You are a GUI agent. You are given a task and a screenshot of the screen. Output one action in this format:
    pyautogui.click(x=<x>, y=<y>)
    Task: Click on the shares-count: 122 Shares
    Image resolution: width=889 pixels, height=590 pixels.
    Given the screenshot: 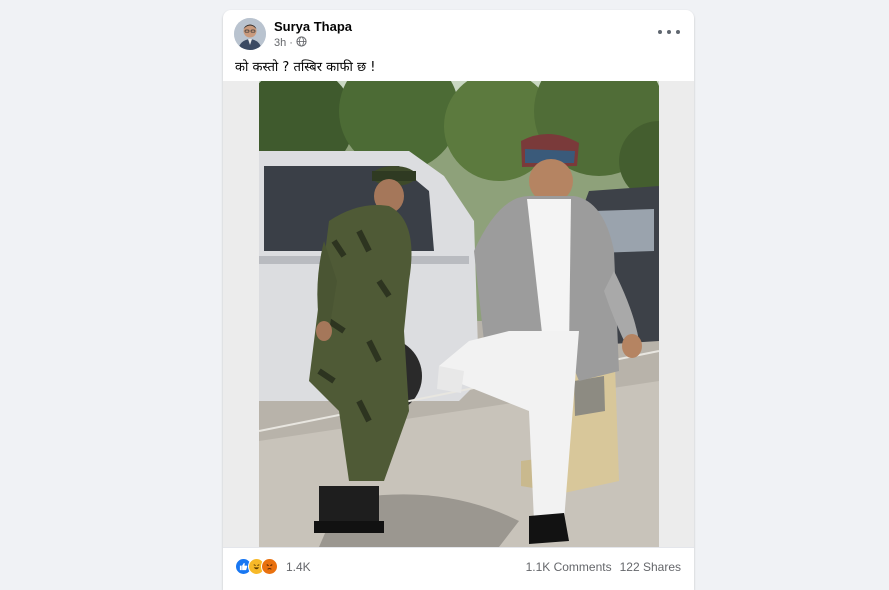 What is the action you would take?
    pyautogui.click(x=650, y=567)
    